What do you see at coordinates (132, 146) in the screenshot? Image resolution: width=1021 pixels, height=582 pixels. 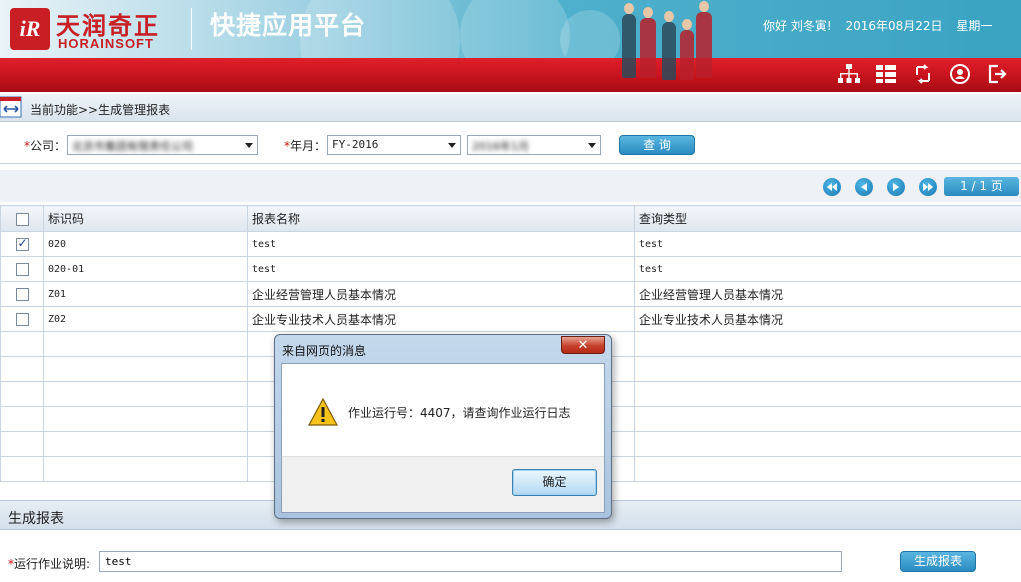 I see `company-select-value: 北京市集团有限责任公司` at bounding box center [132, 146].